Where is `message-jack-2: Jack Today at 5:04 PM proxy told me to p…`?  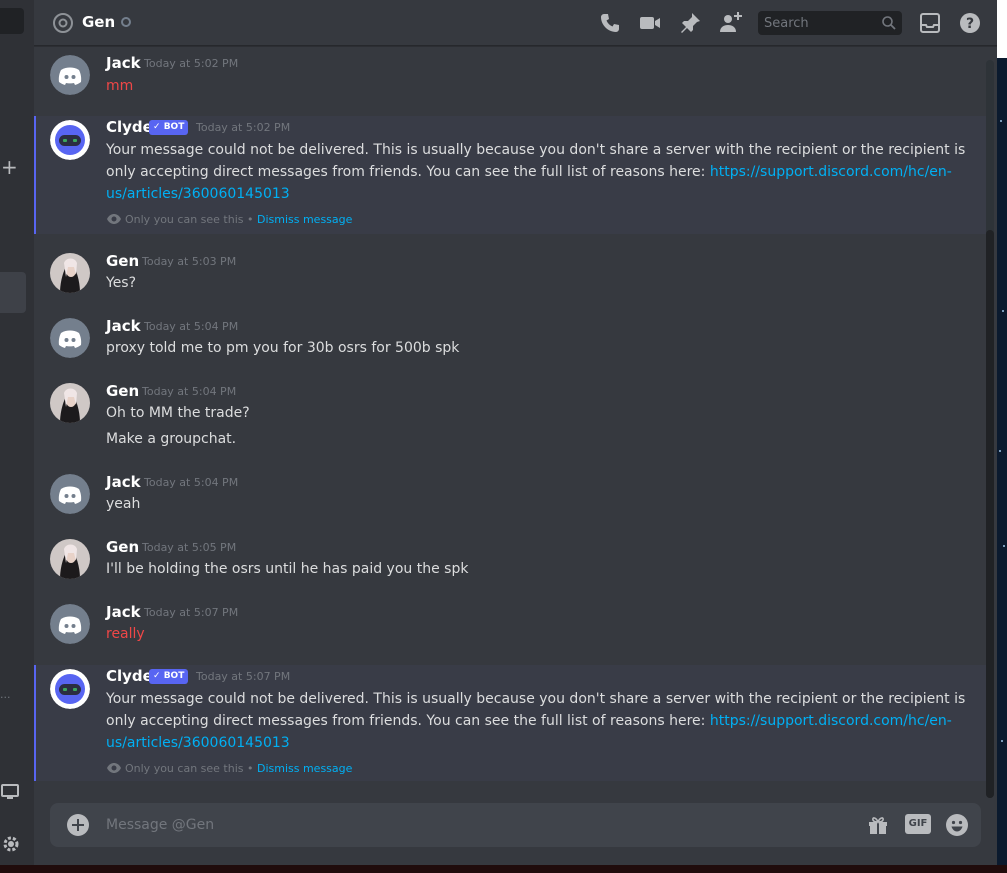 message-jack-2: Jack Today at 5:04 PM proxy told me to p… is located at coordinates (510, 344).